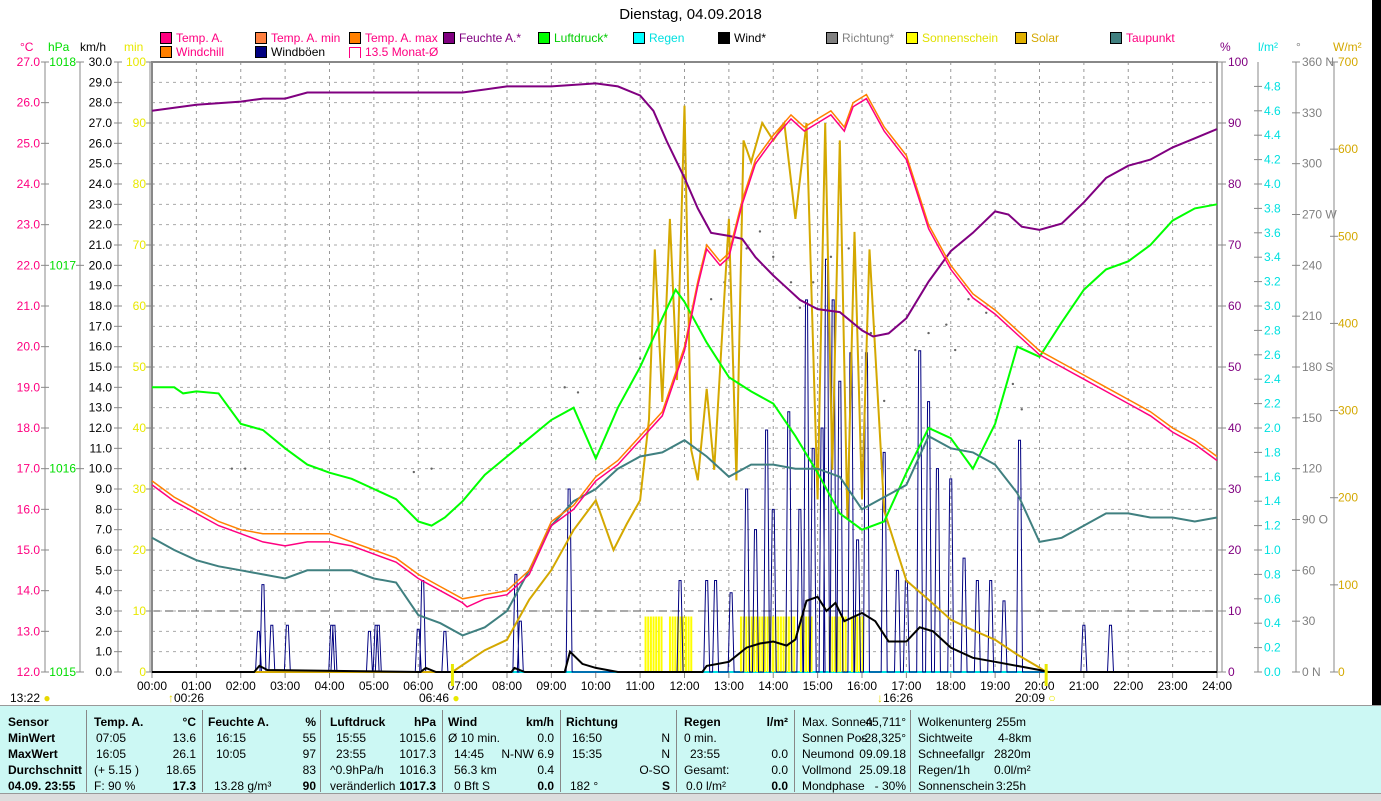 Image resolution: width=1381 pixels, height=801 pixels. I want to click on axis-tick-label: 22.0, so click(29, 265).